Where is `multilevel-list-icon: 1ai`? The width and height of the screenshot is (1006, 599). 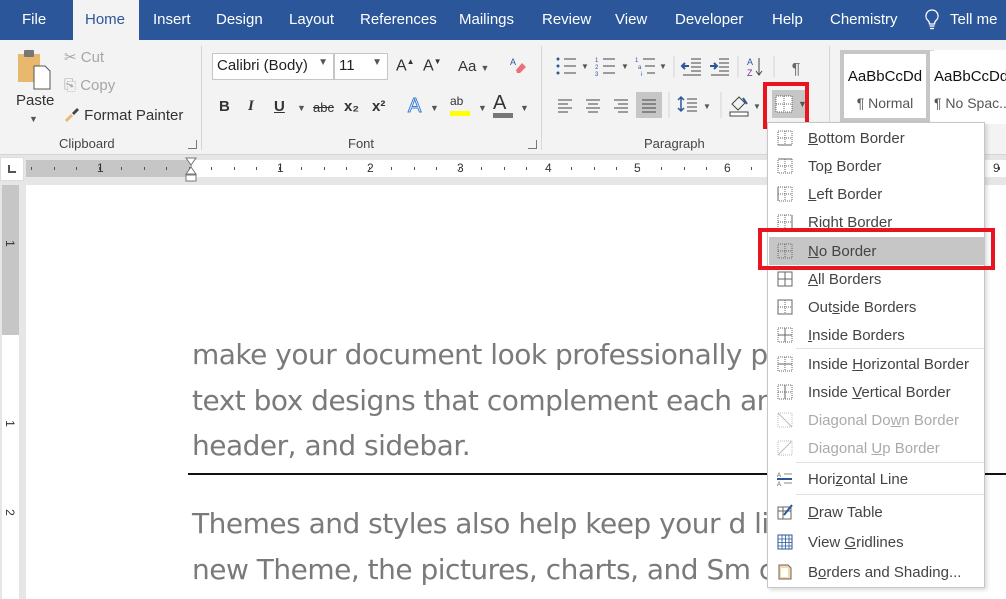
multilevel-list-icon: 1ai is located at coordinates (645, 68).